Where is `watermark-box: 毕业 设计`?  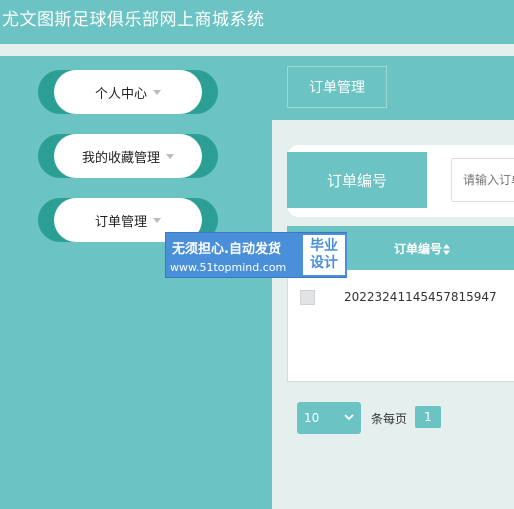 watermark-box: 毕业 设计 is located at coordinates (324, 255).